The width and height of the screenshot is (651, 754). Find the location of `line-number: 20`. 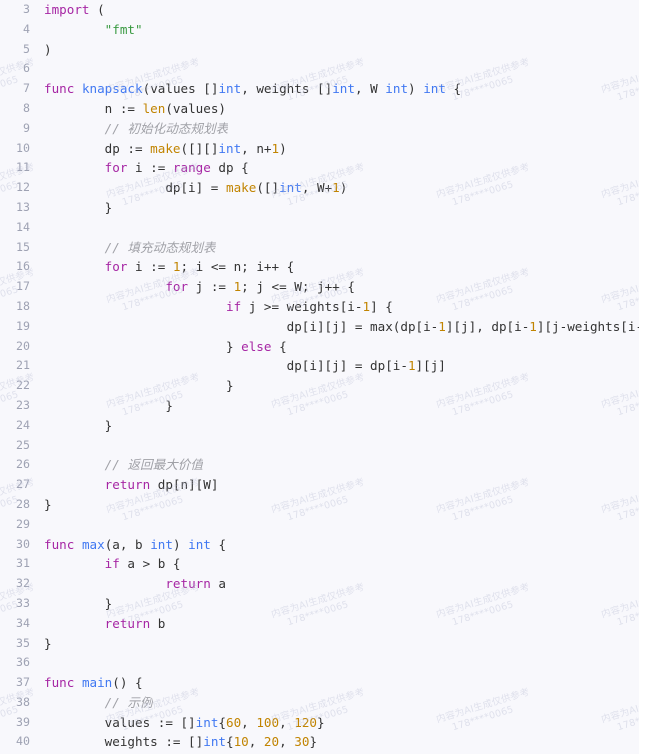

line-number: 20 is located at coordinates (23, 345).